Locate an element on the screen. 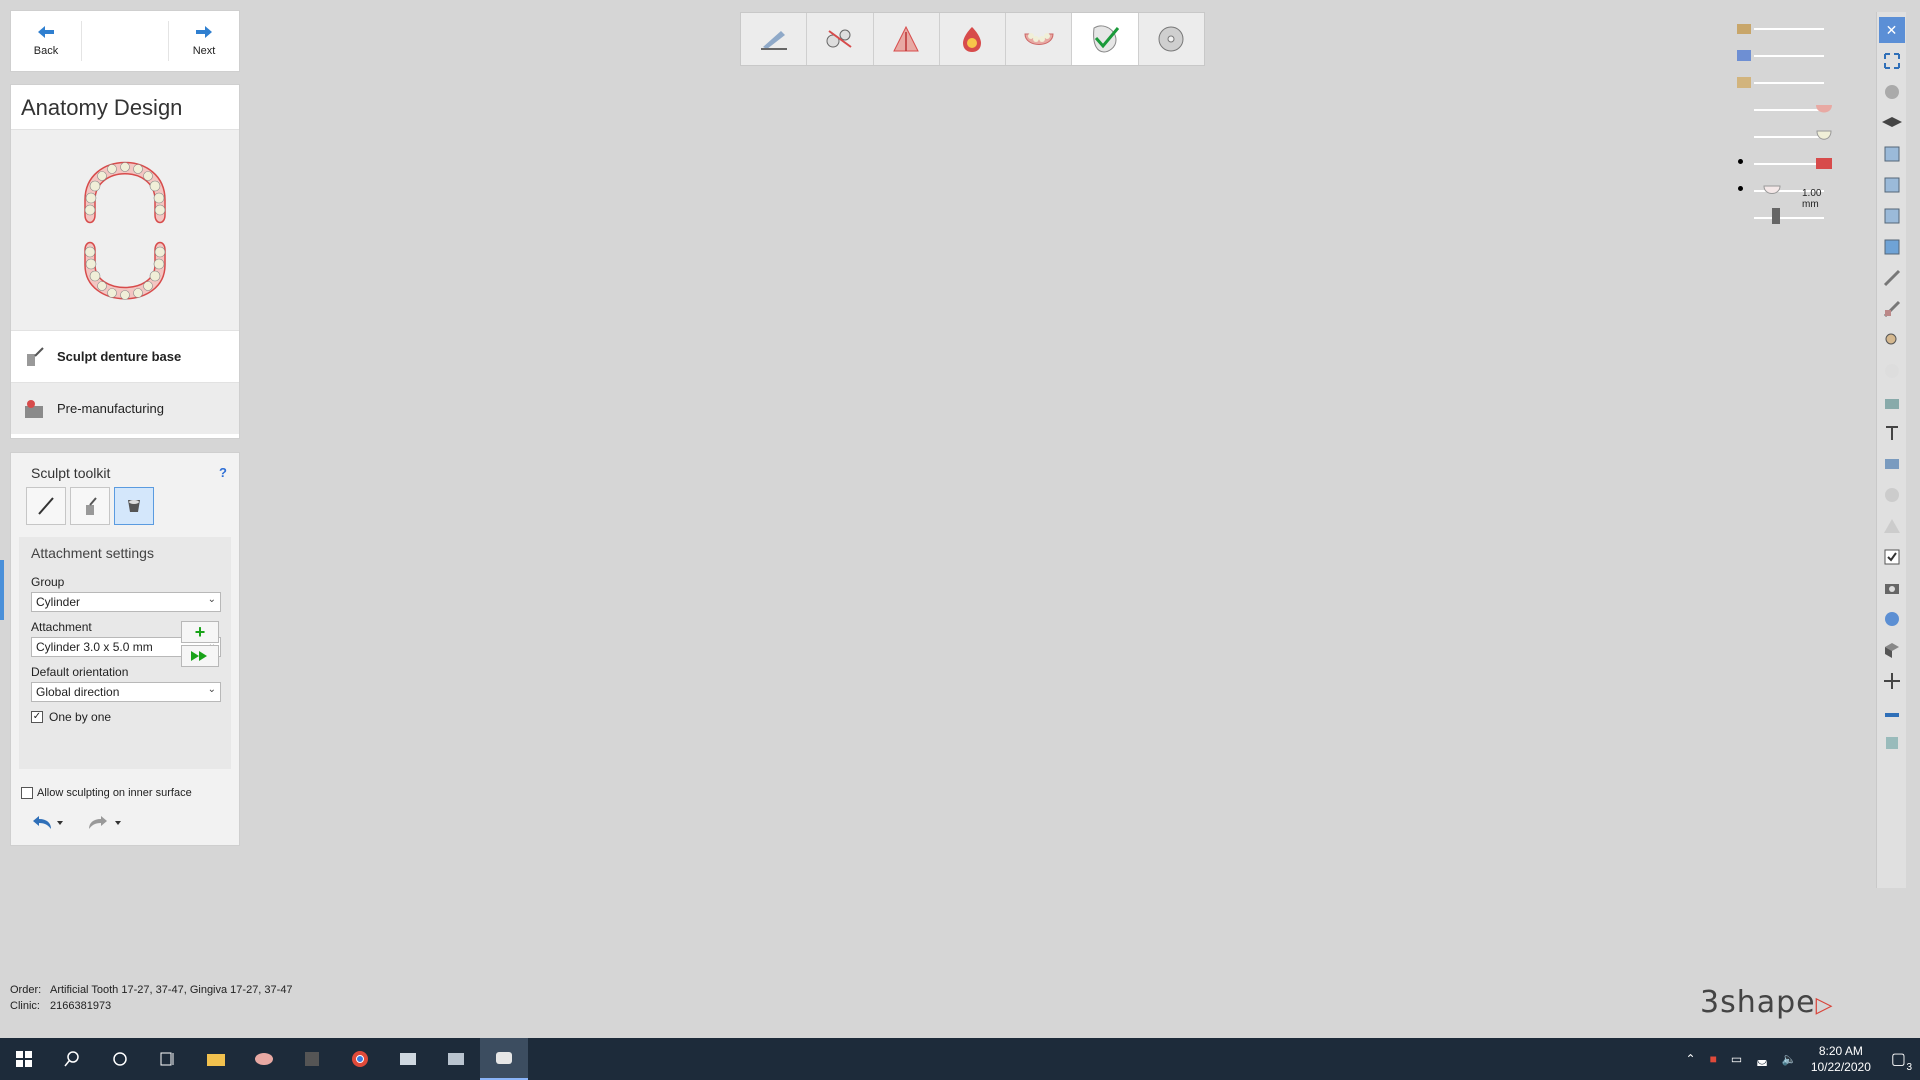 The width and height of the screenshot is (1920, 1080). app-dental-designer-button is located at coordinates (504, 1059).